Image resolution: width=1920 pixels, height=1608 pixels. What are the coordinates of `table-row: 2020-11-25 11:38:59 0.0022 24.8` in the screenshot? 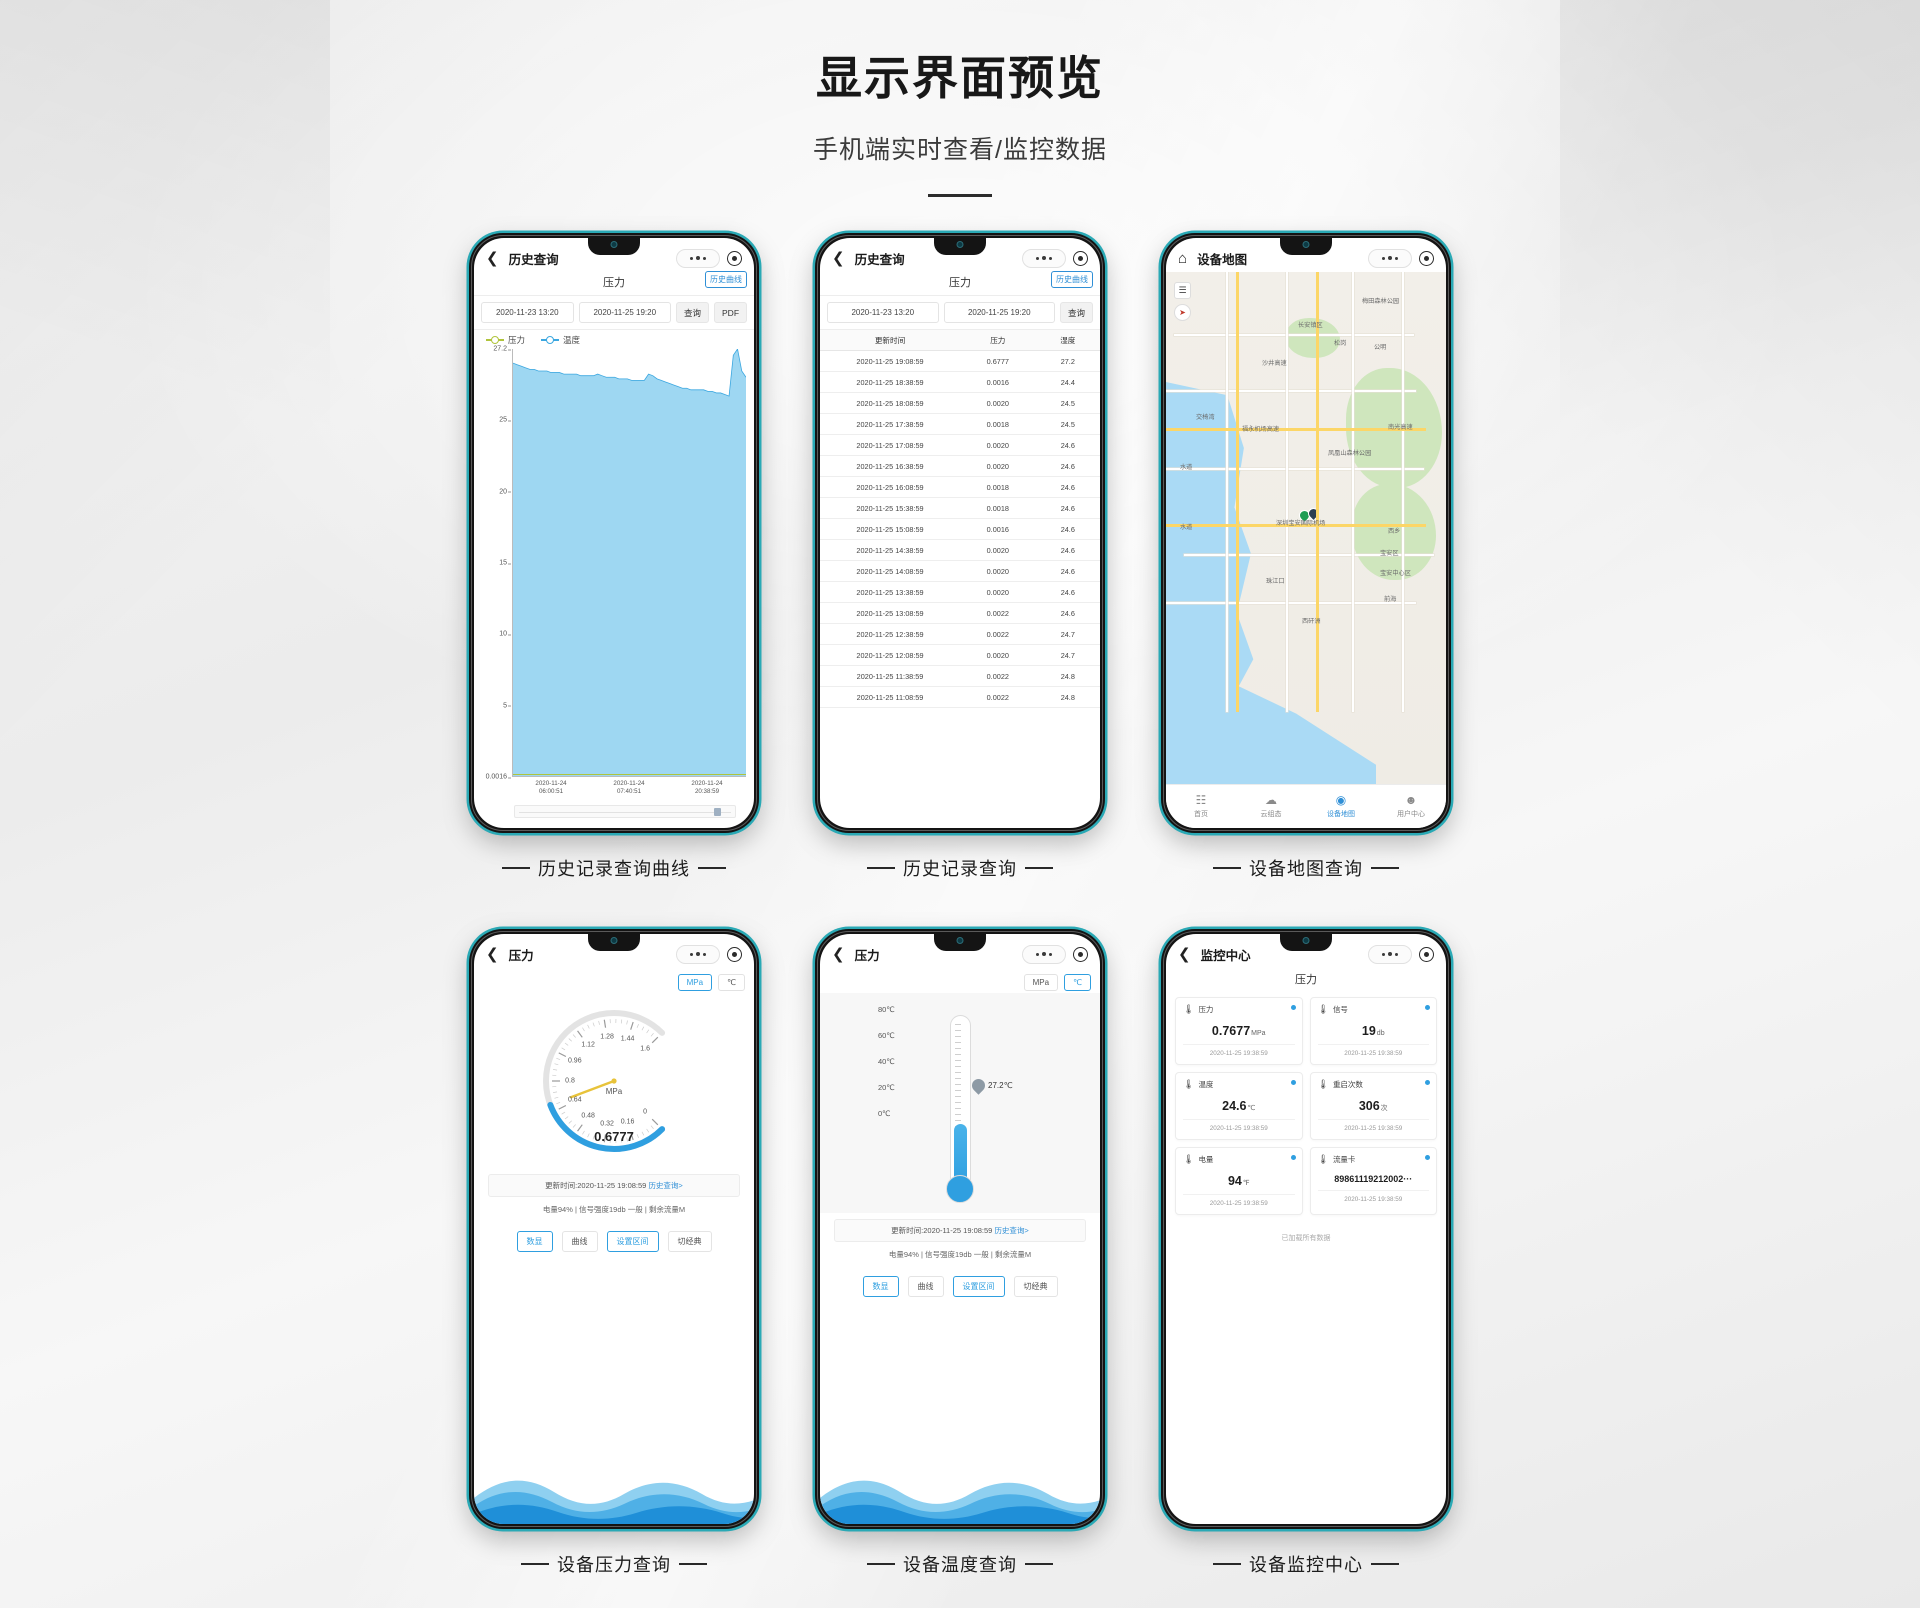 It's located at (960, 676).